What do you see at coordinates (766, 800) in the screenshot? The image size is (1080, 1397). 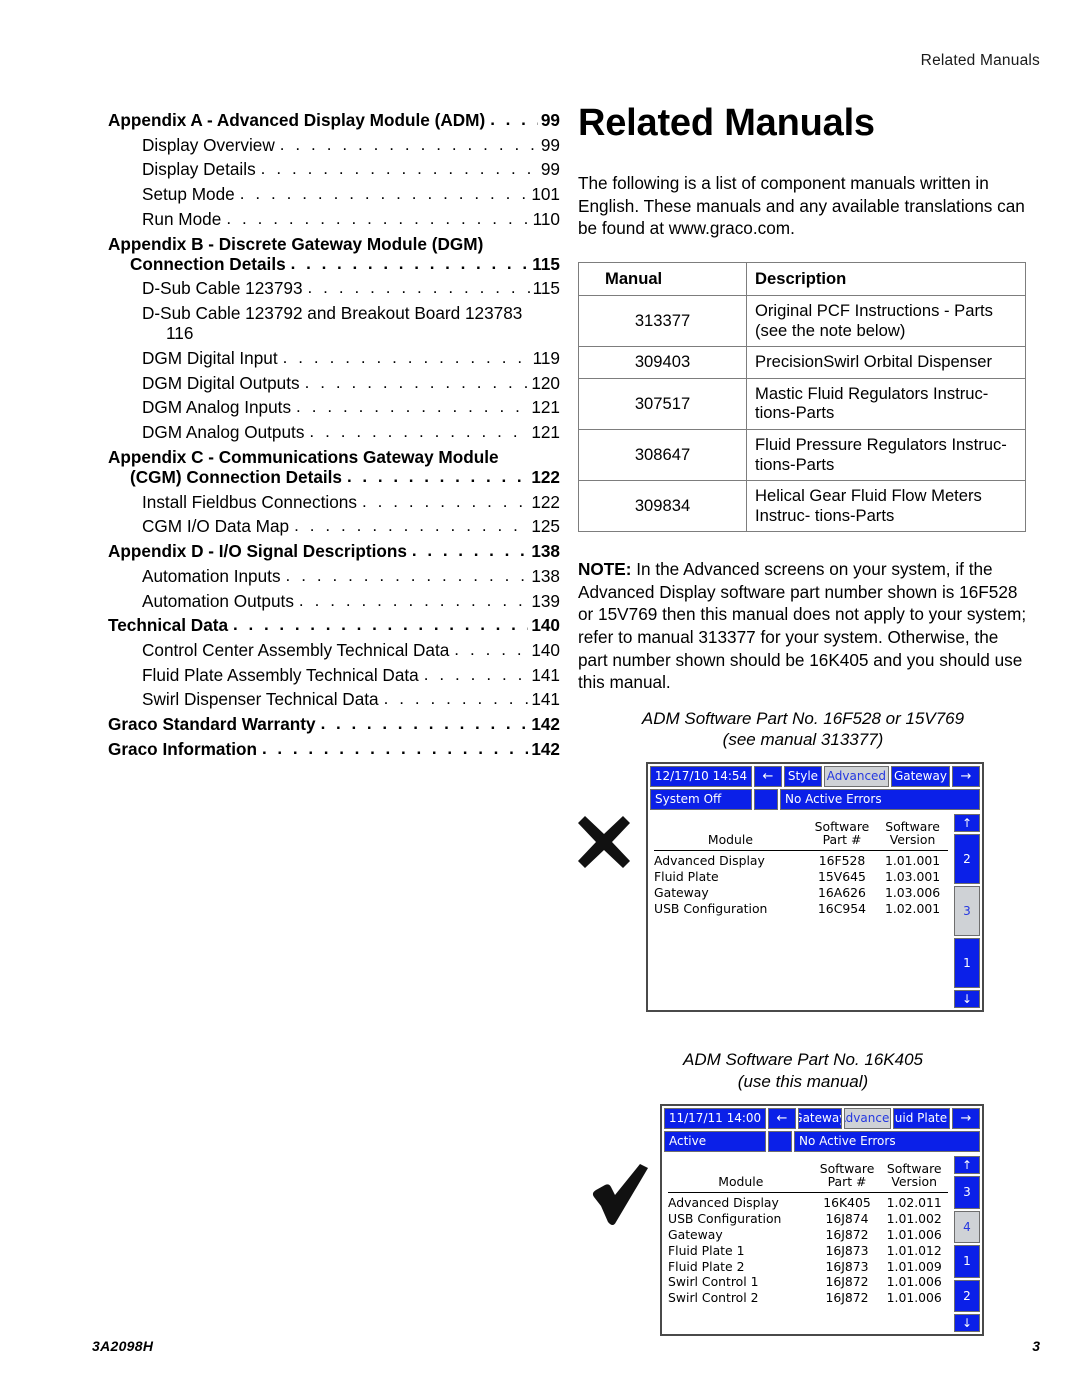 I see `adm-status-spacer` at bounding box center [766, 800].